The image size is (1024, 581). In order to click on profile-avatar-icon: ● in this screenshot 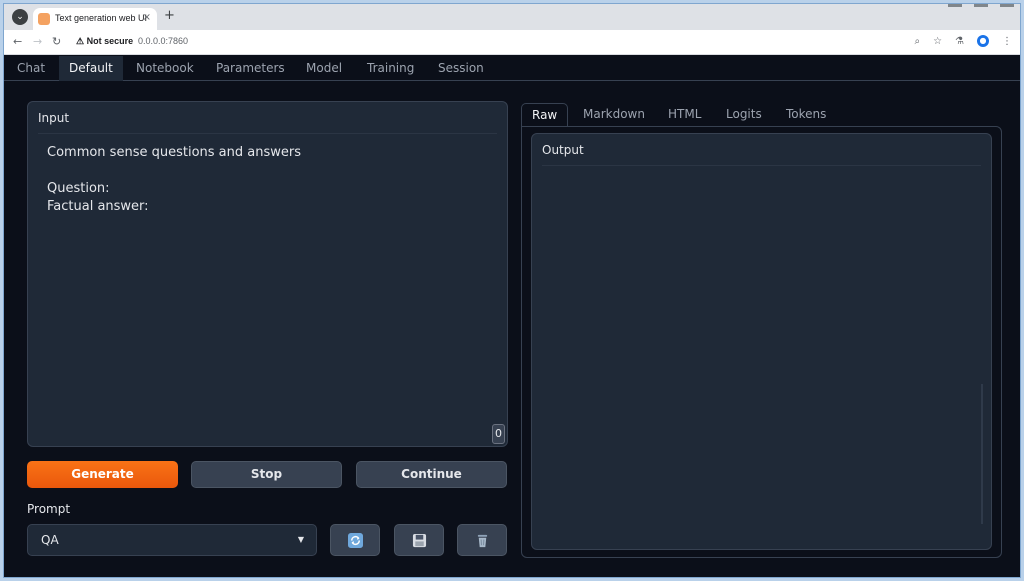, I will do `click(983, 41)`.